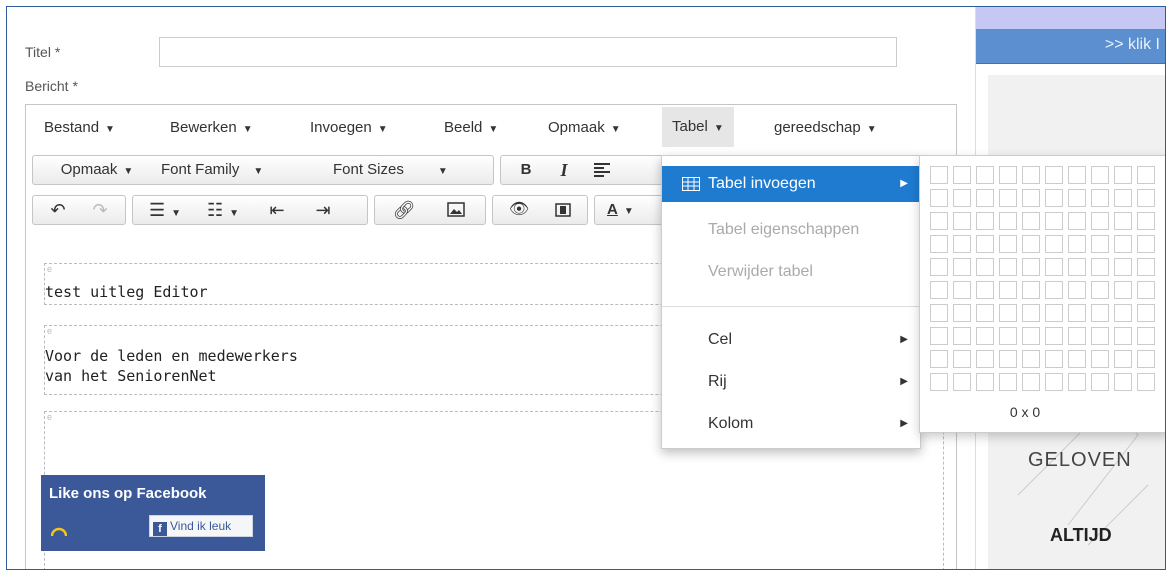 The image size is (1172, 574). I want to click on link-button: 🔗︎, so click(404, 210).